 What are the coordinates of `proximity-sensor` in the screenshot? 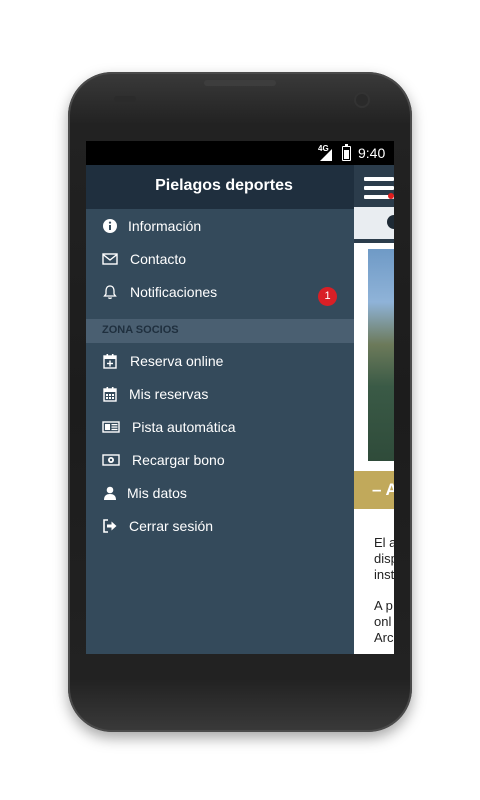 It's located at (125, 99).